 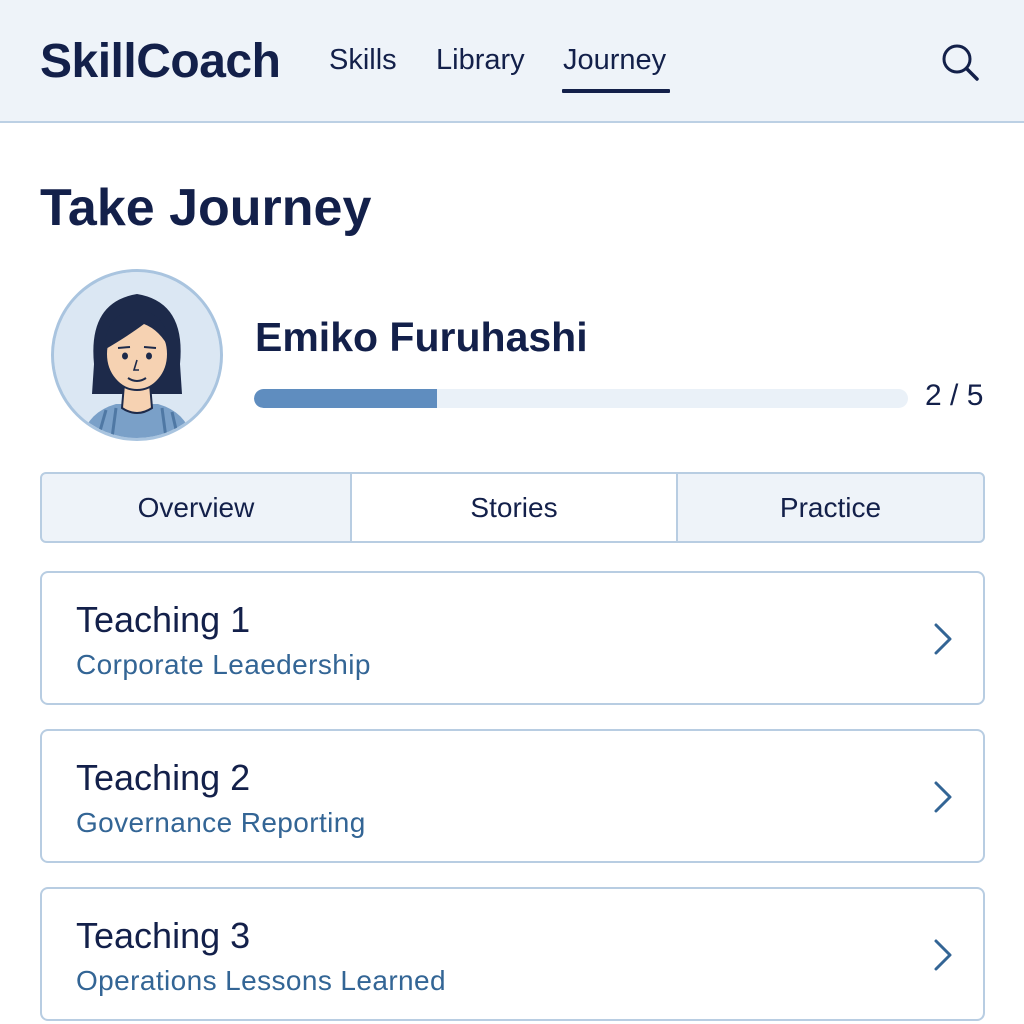 I want to click on teaching-card-1: Teaching 1 Corporate Leaedership, so click(x=512, y=638).